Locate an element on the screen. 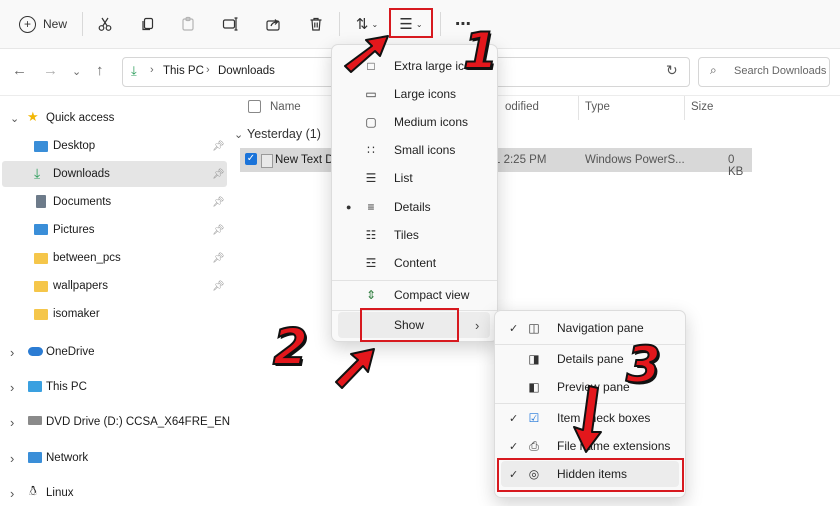 The image size is (840, 506). annotation-number-3: 3 is located at coordinates (643, 365).